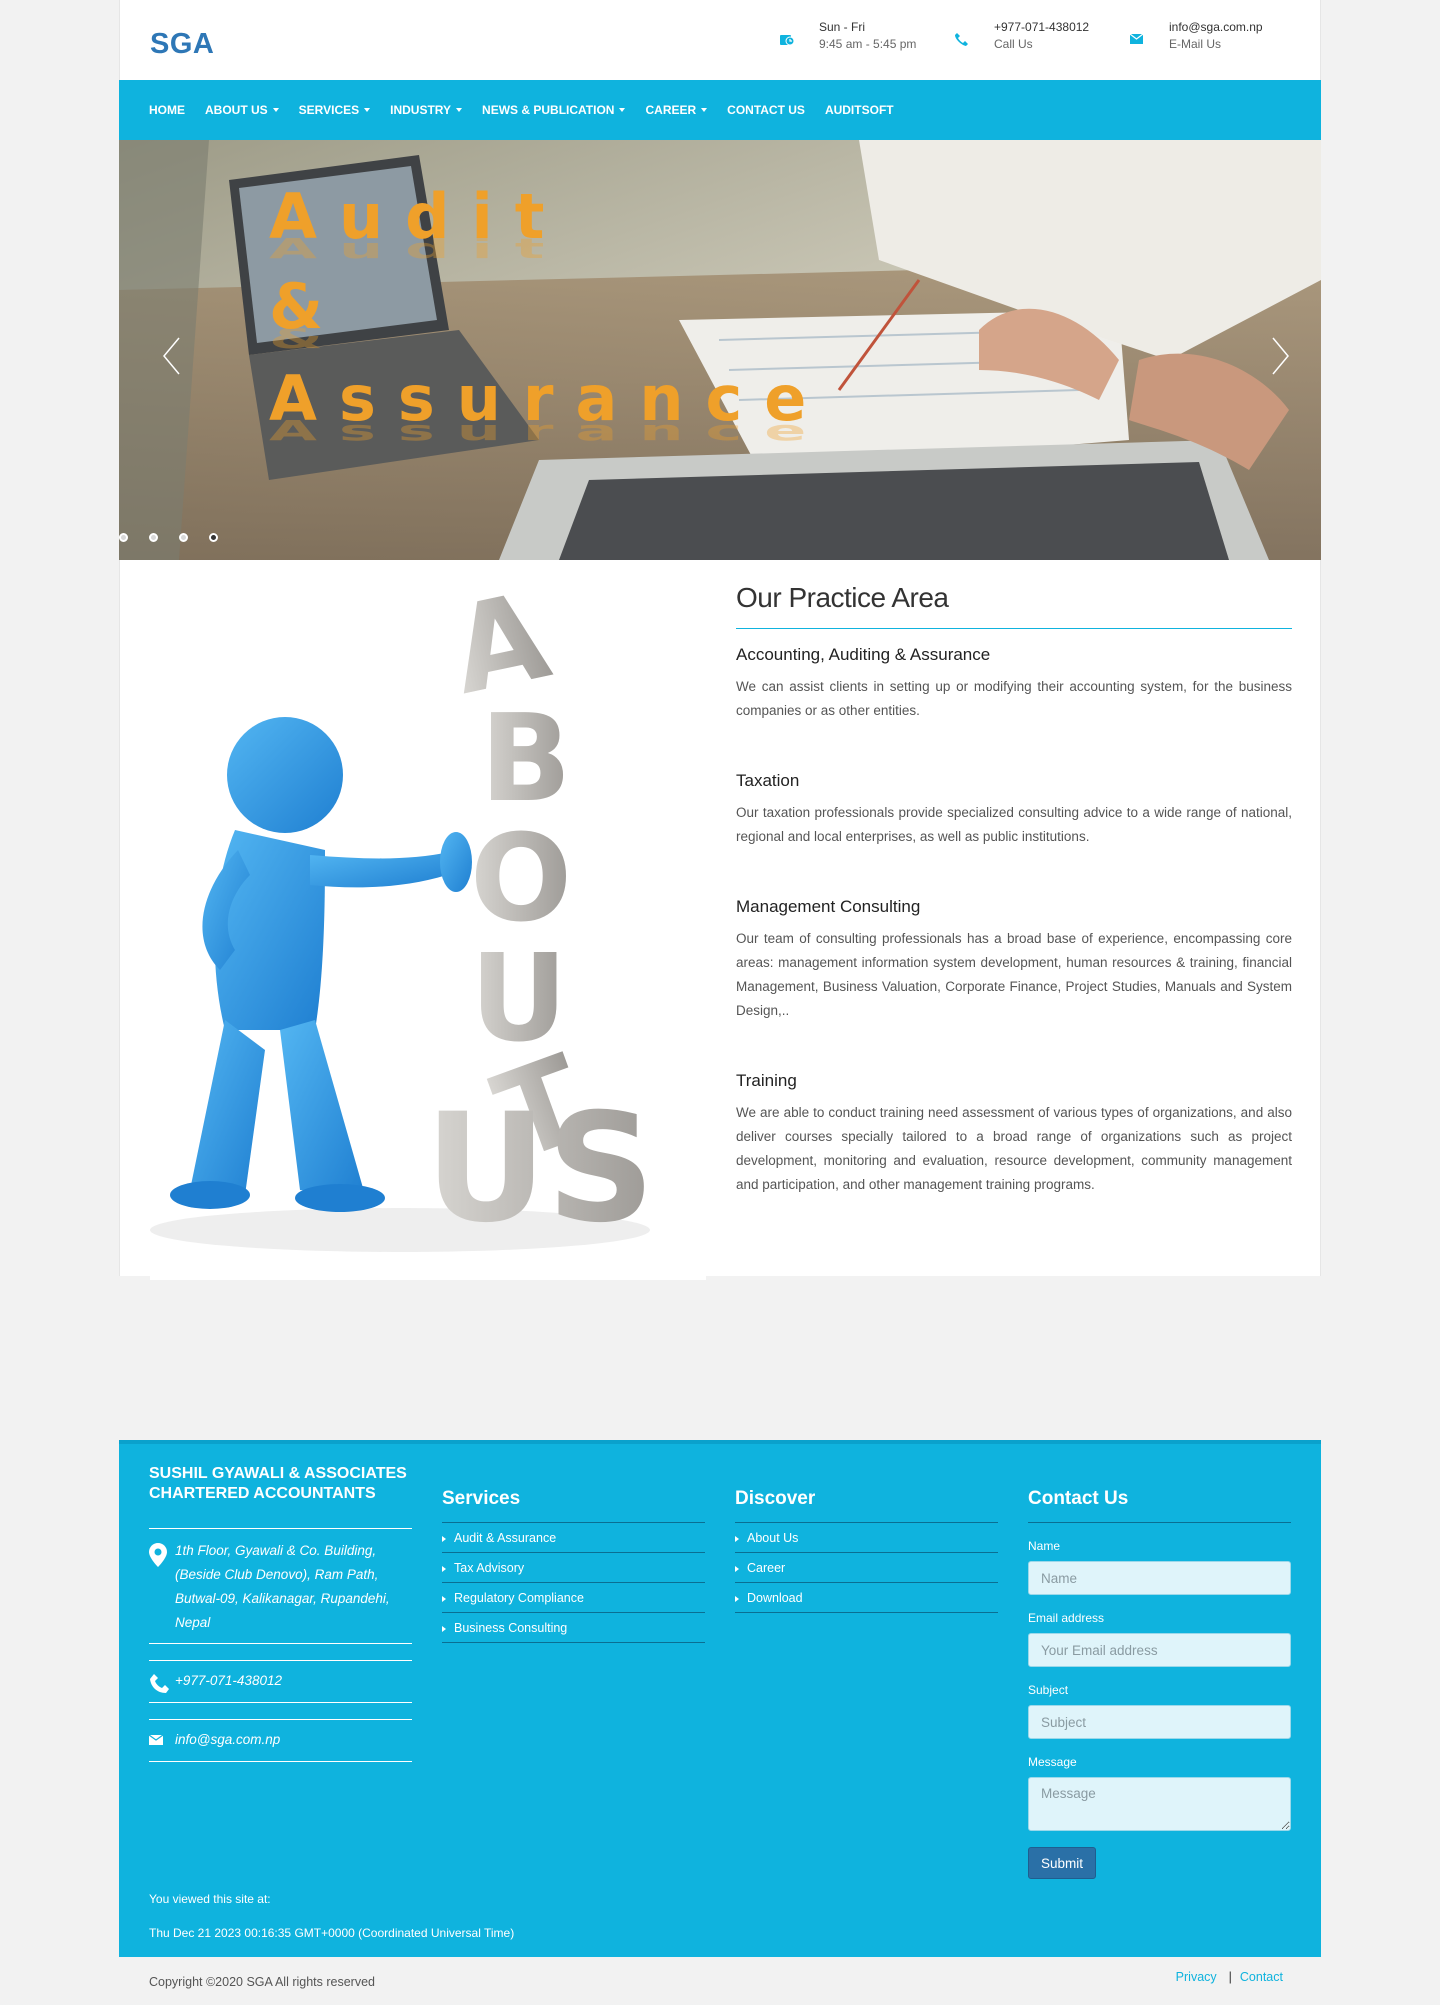  I want to click on contact-link: Contact, so click(1261, 1977).